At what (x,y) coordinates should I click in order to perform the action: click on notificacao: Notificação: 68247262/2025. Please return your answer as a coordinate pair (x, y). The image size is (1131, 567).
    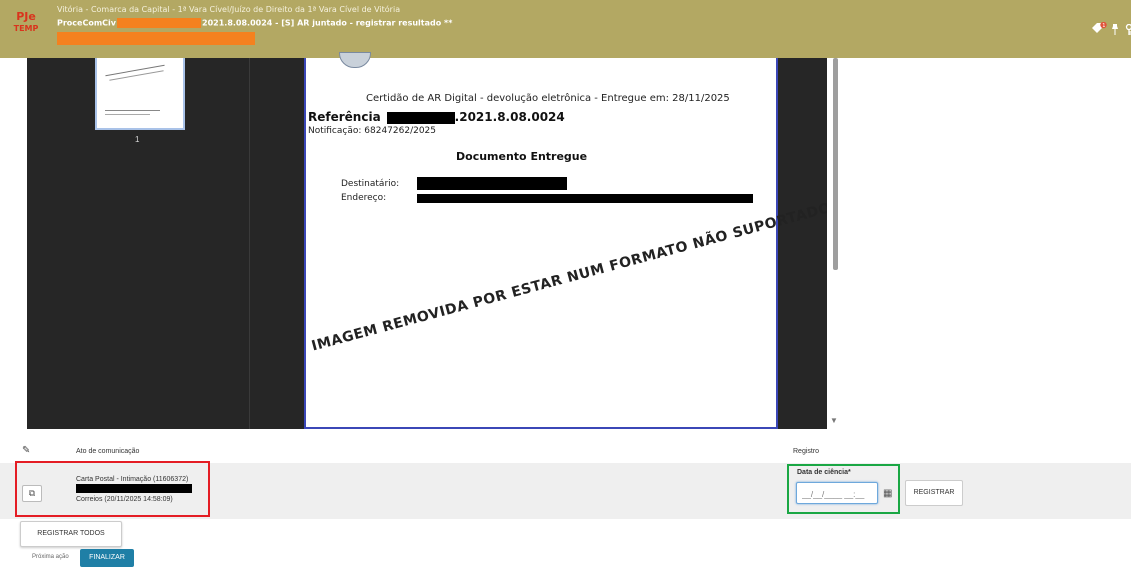
    Looking at the image, I should click on (372, 131).